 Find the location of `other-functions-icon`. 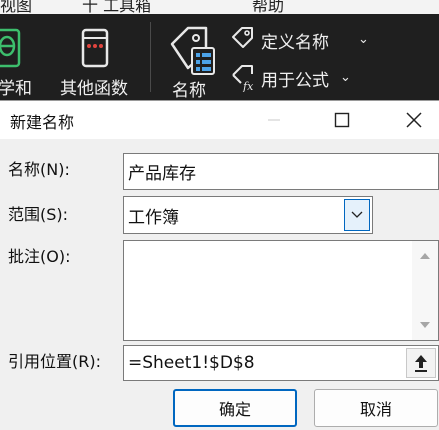

other-functions-icon is located at coordinates (95, 50).